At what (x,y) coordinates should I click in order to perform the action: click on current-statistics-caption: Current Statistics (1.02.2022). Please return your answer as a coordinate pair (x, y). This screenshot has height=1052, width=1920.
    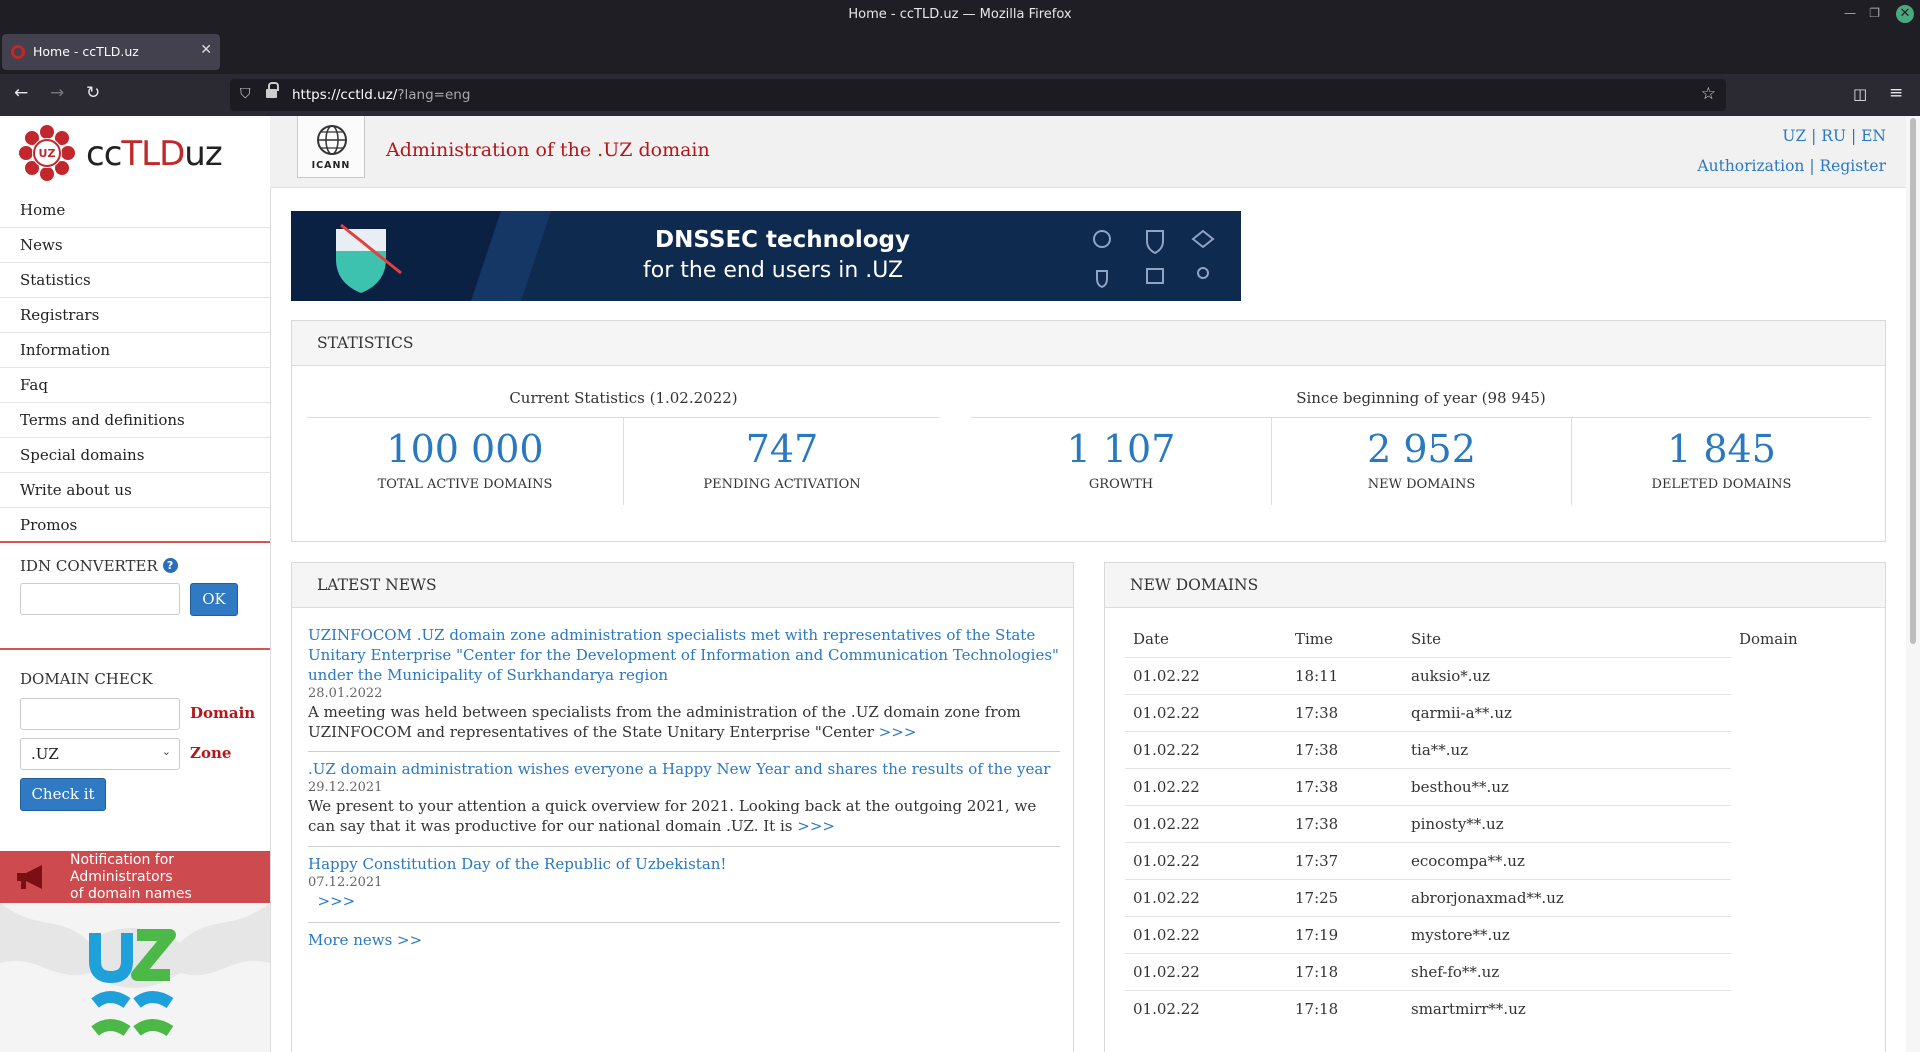
    Looking at the image, I should click on (623, 398).